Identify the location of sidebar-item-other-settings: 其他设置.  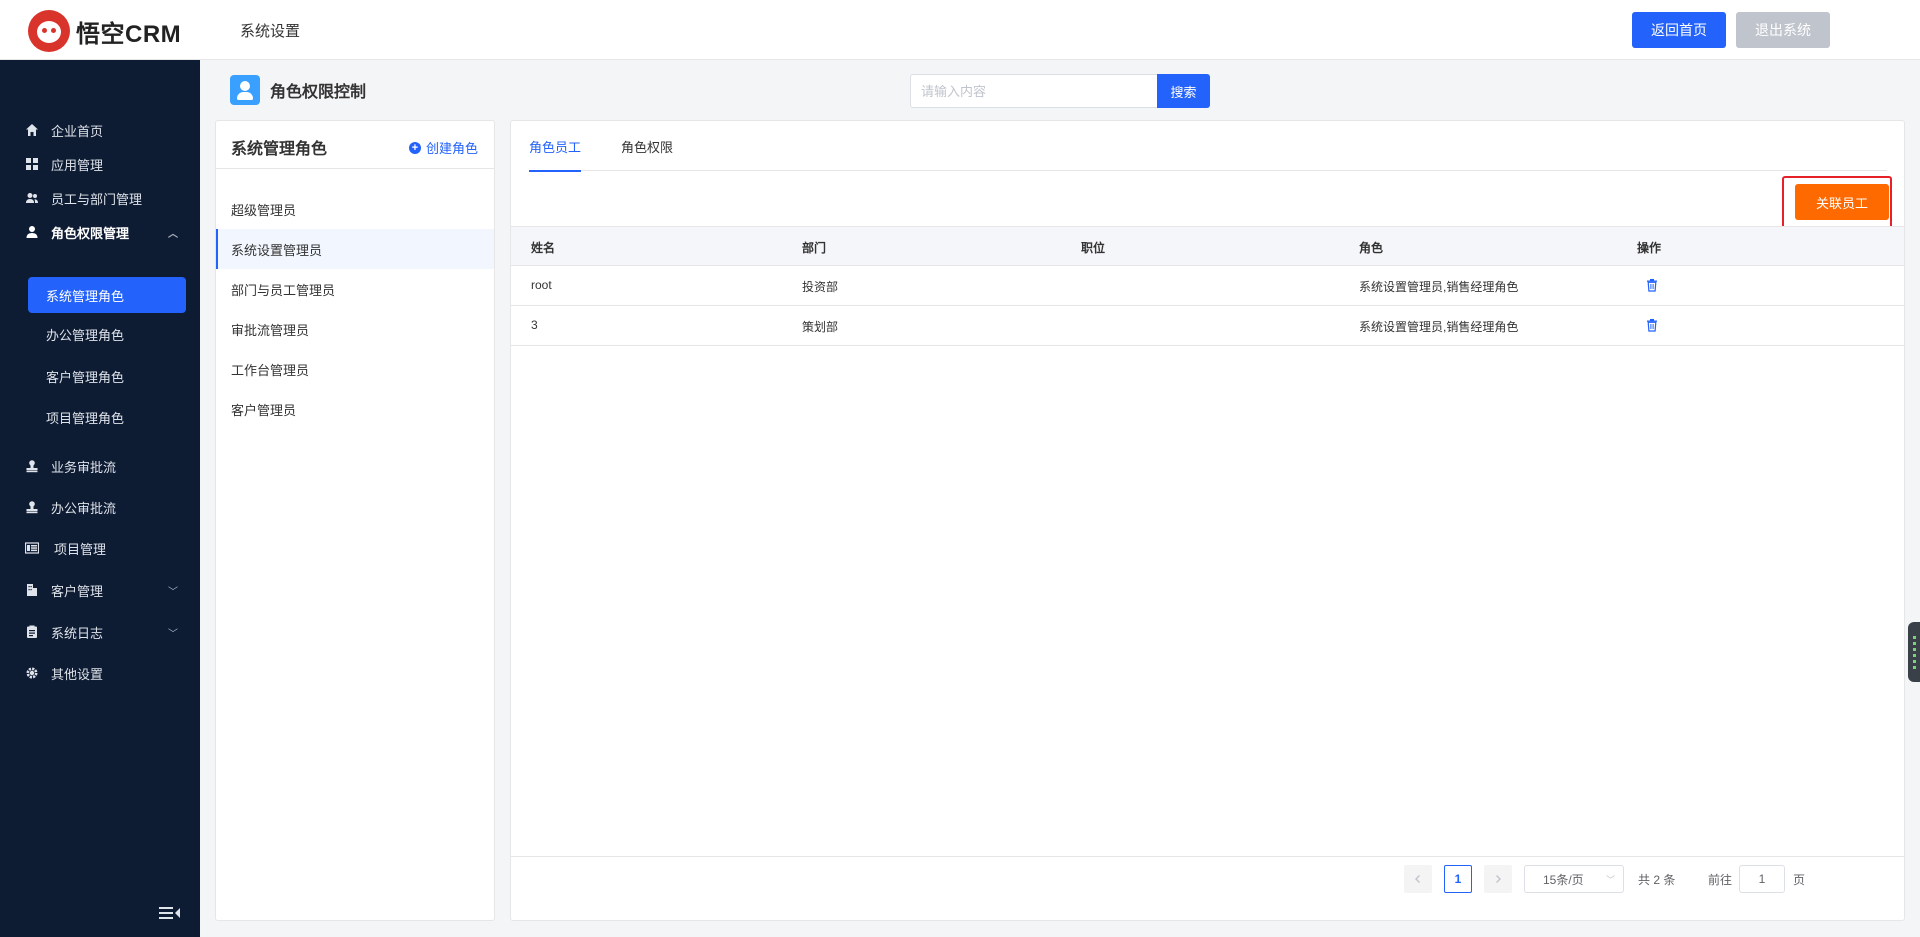
(100, 673).